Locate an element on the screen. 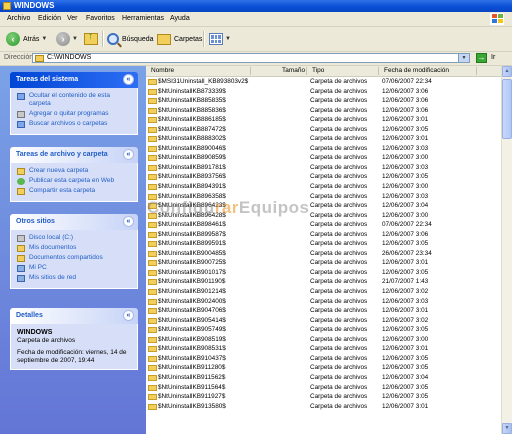  place-my-documents: Mis documentos is located at coordinates (74, 248).